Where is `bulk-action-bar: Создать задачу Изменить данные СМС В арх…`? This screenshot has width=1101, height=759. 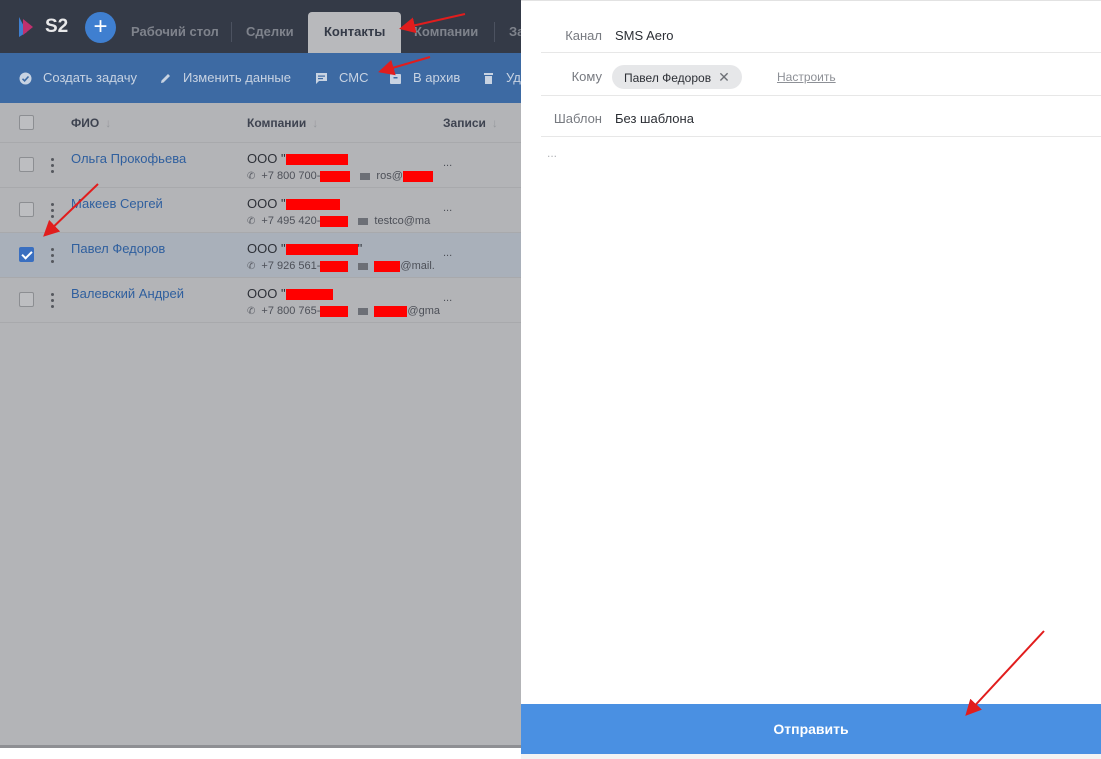 bulk-action-bar: Создать задачу Изменить данные СМС В арх… is located at coordinates (260, 78).